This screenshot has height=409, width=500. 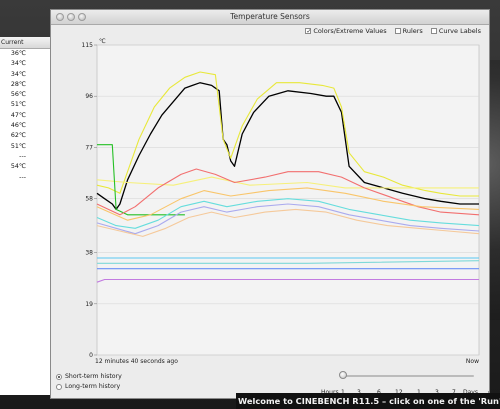 What do you see at coordinates (102, 41) in the screenshot?
I see `y-axis-unit: ℃` at bounding box center [102, 41].